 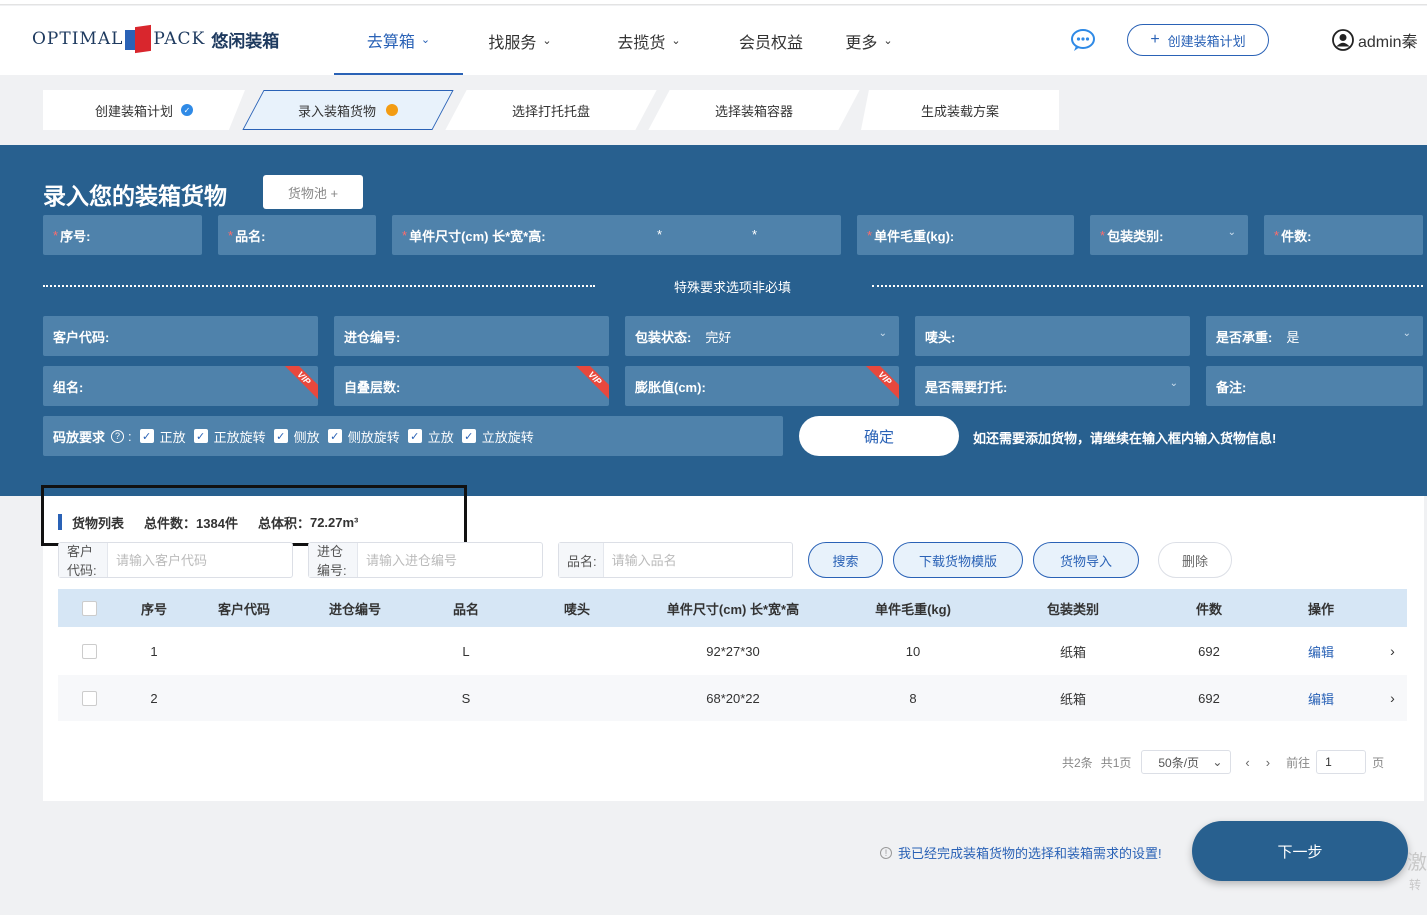 I want to click on goto-label: 前往, so click(x=1298, y=762).